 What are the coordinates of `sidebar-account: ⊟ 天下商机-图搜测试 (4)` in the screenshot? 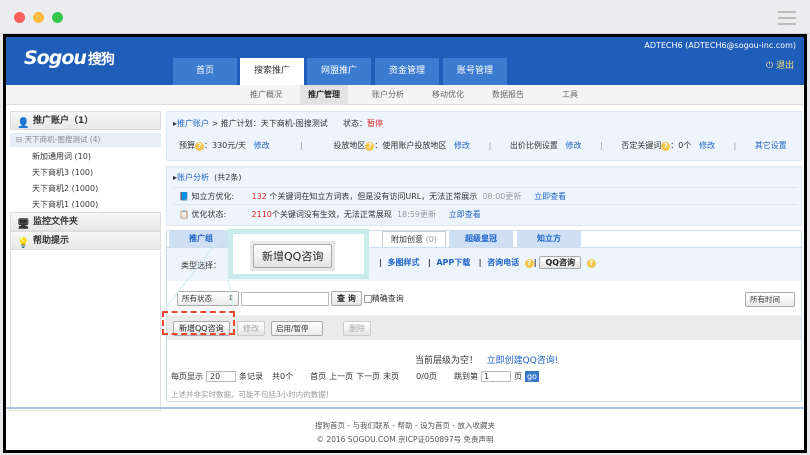 It's located at (85, 140).